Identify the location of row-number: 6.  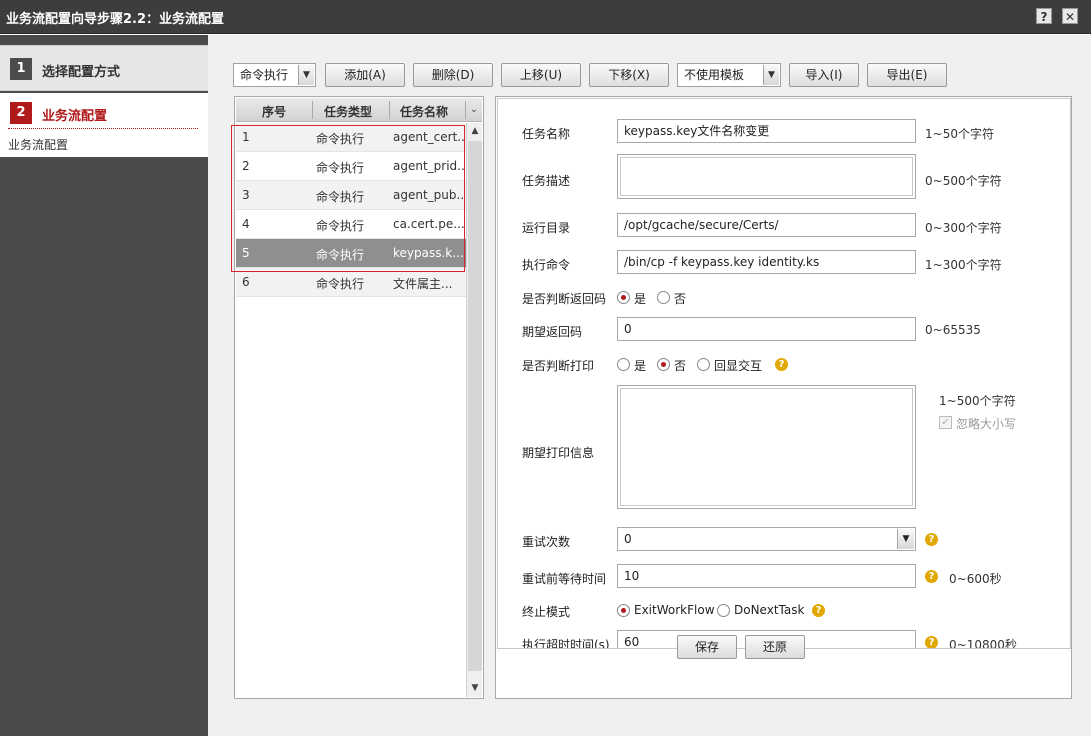
(246, 282).